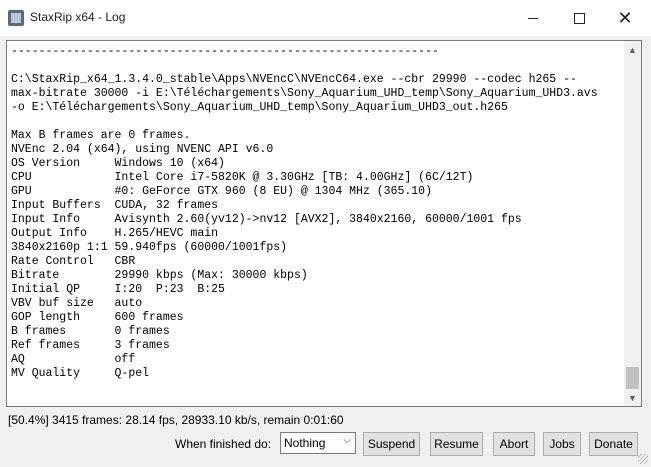 This screenshot has width=651, height=467. I want to click on log-line: OS Version Windows 10 (x64), so click(118, 163).